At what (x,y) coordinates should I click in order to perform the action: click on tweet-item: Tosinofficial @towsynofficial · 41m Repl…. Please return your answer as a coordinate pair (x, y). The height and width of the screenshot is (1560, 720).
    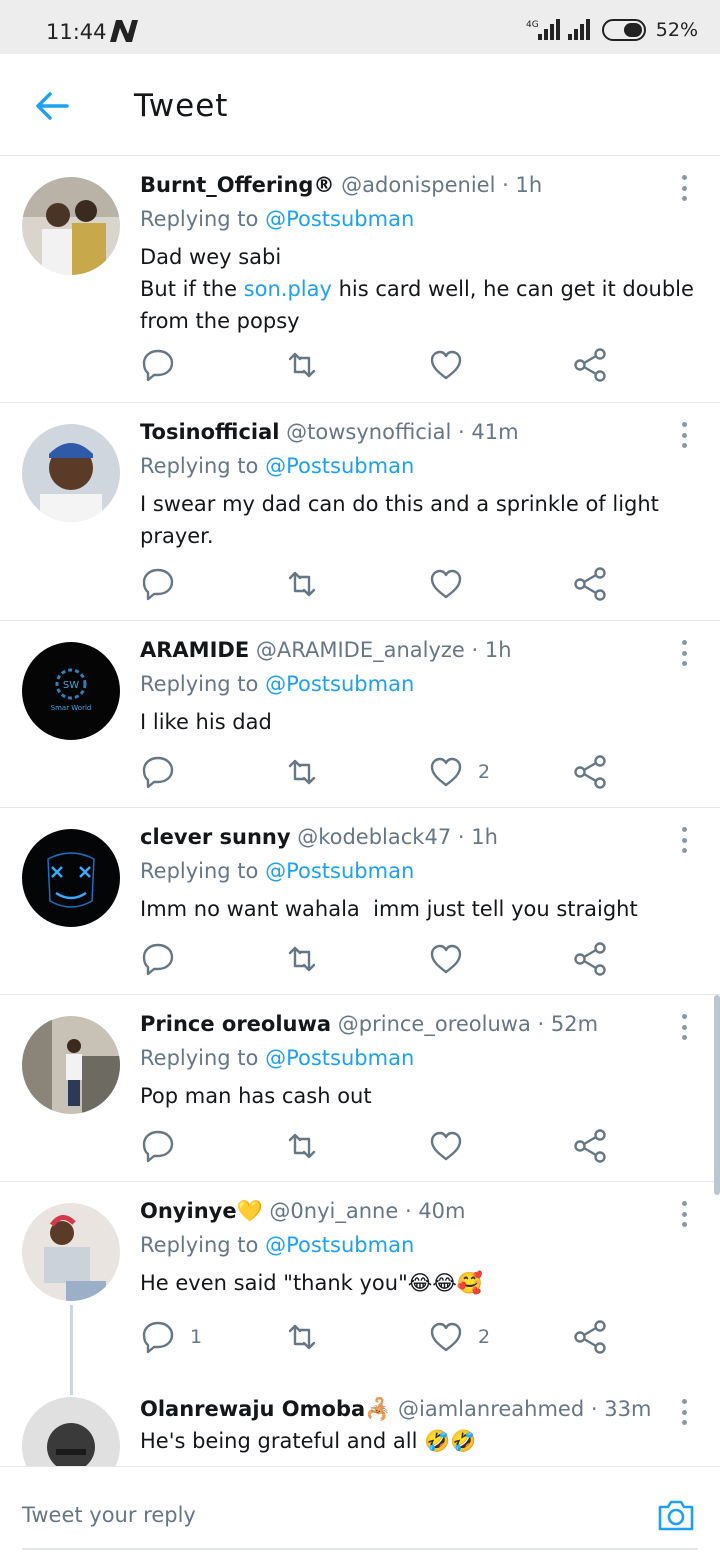
    Looking at the image, I should click on (360, 512).